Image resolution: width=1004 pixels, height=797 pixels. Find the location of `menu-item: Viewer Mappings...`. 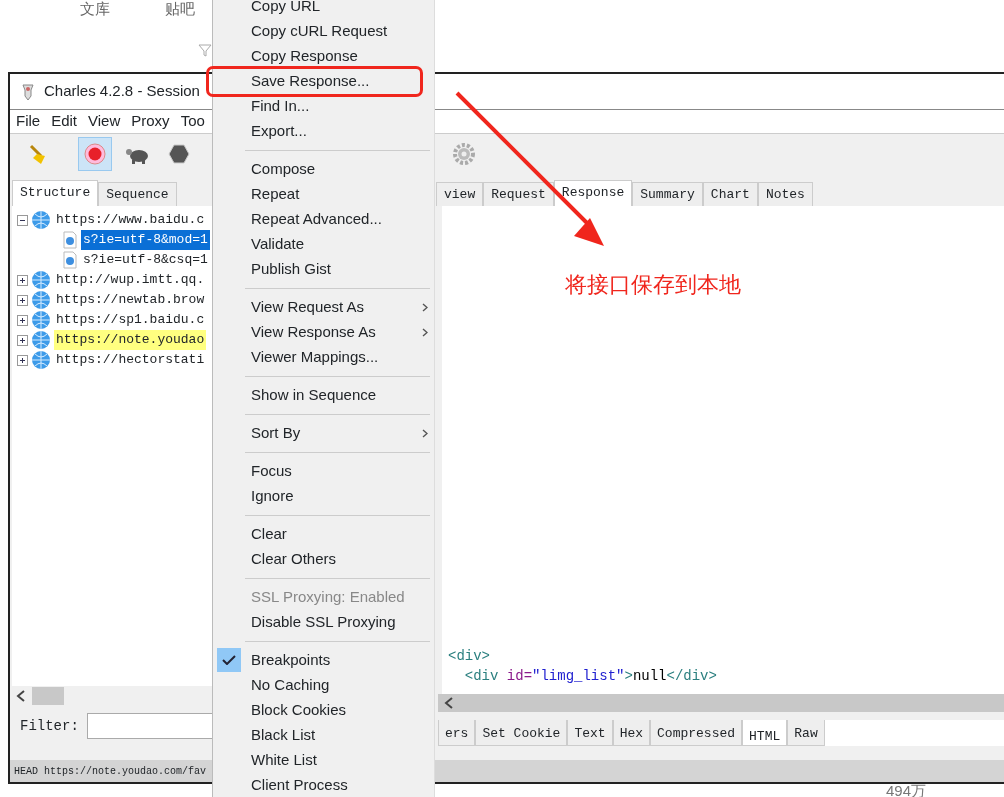

menu-item: Viewer Mappings... is located at coordinates (323, 357).